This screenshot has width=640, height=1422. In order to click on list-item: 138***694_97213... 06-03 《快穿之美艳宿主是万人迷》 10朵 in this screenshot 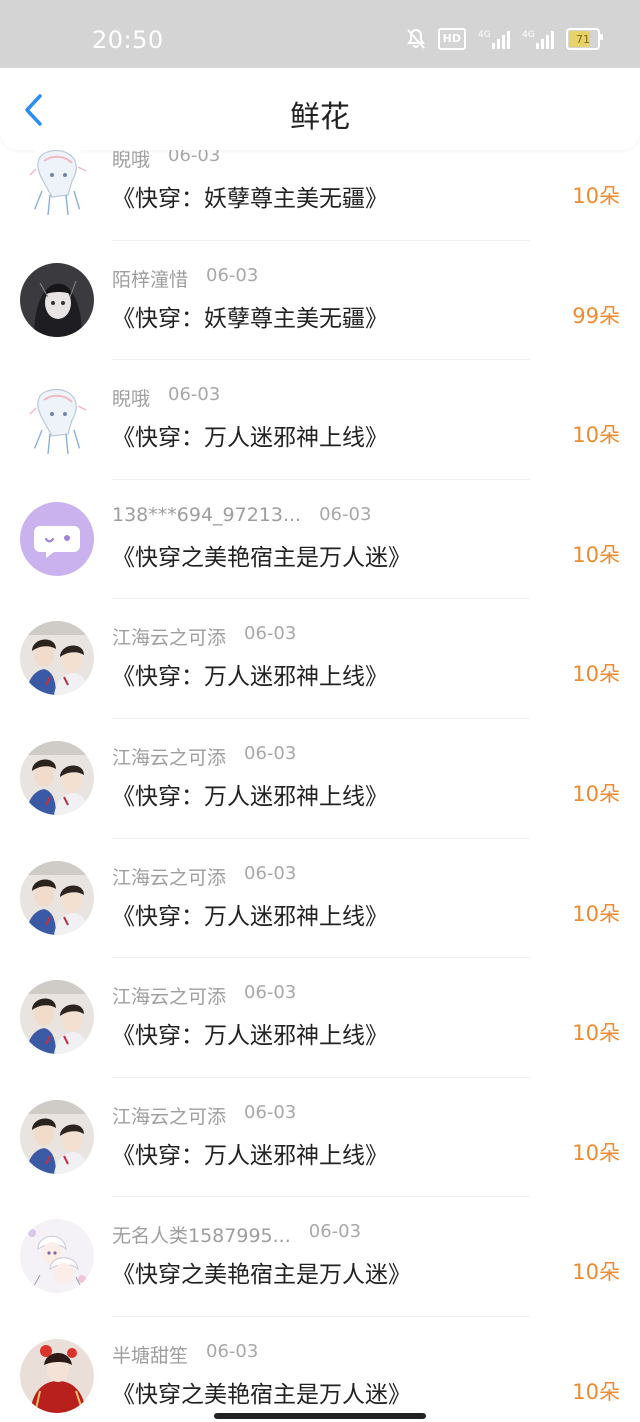, I will do `click(320, 540)`.